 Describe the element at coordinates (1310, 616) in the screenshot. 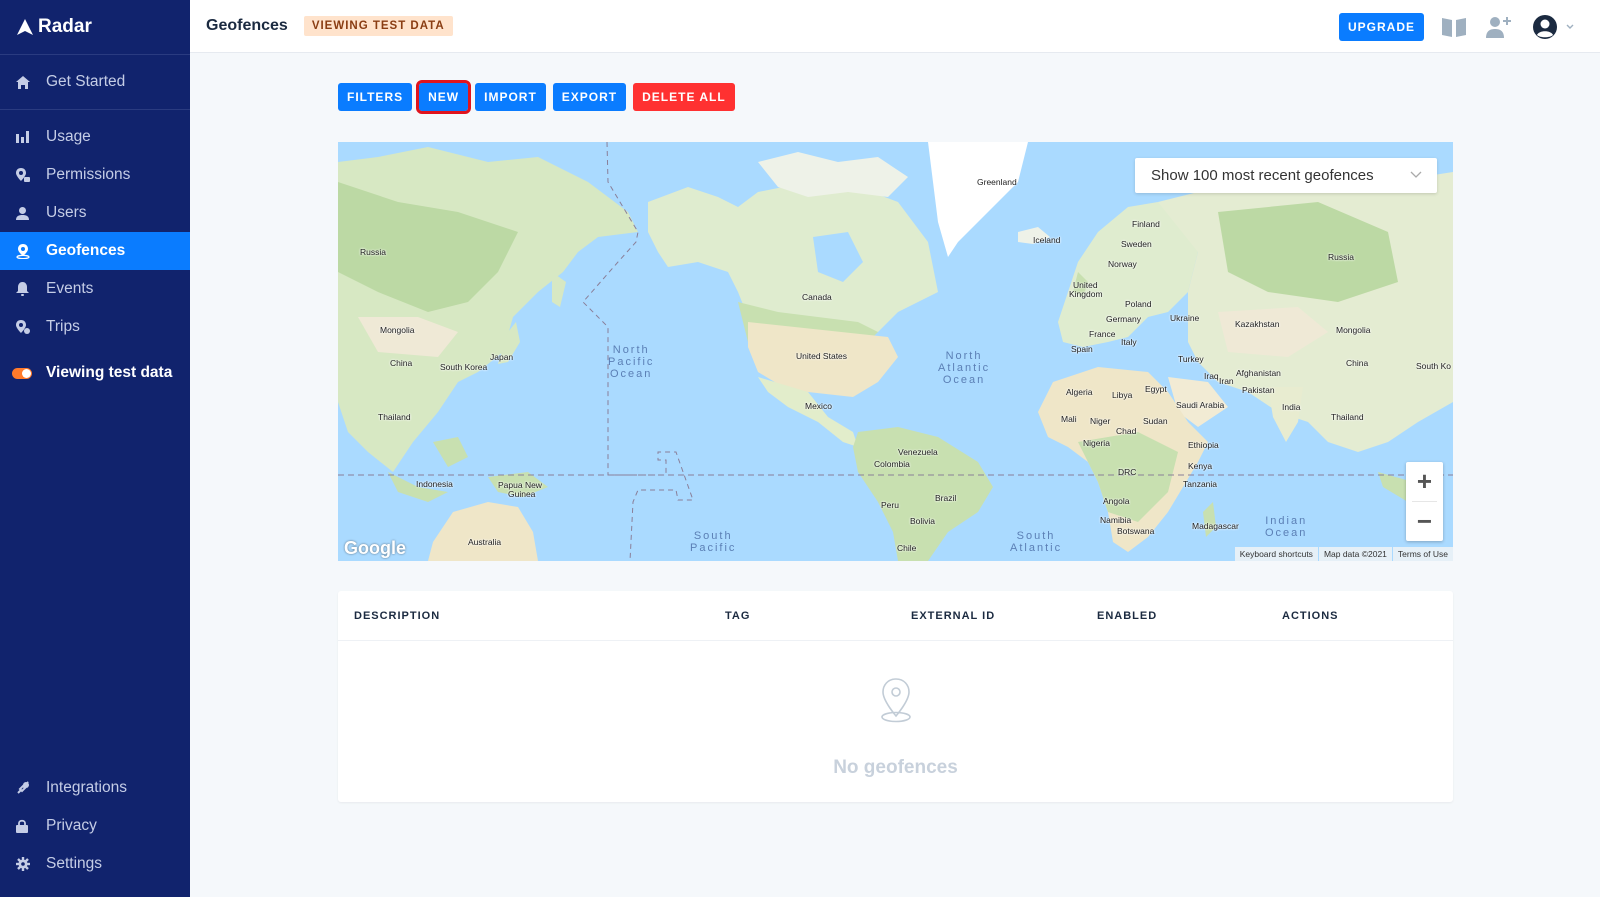

I see `column-header-actions: ACTIONS` at that location.